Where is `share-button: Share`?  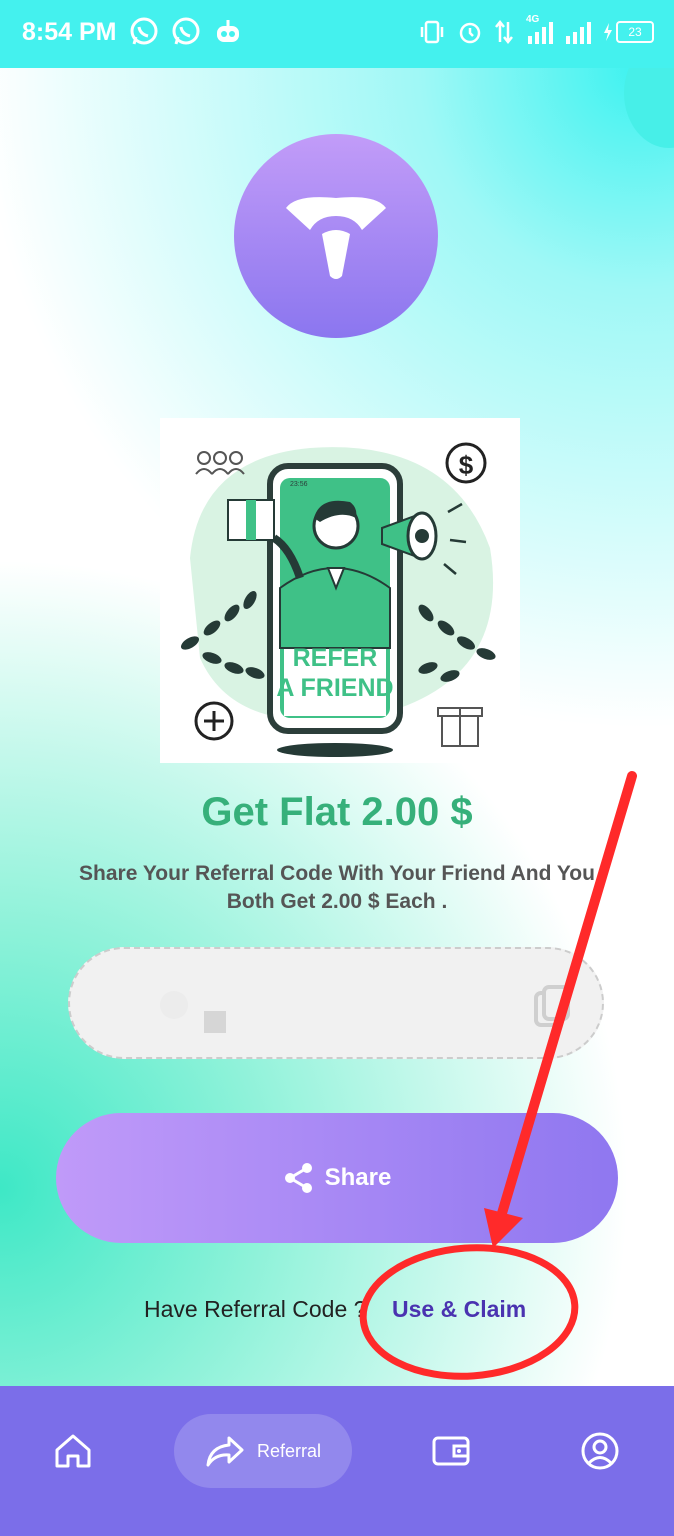
share-button: Share is located at coordinates (337, 1178).